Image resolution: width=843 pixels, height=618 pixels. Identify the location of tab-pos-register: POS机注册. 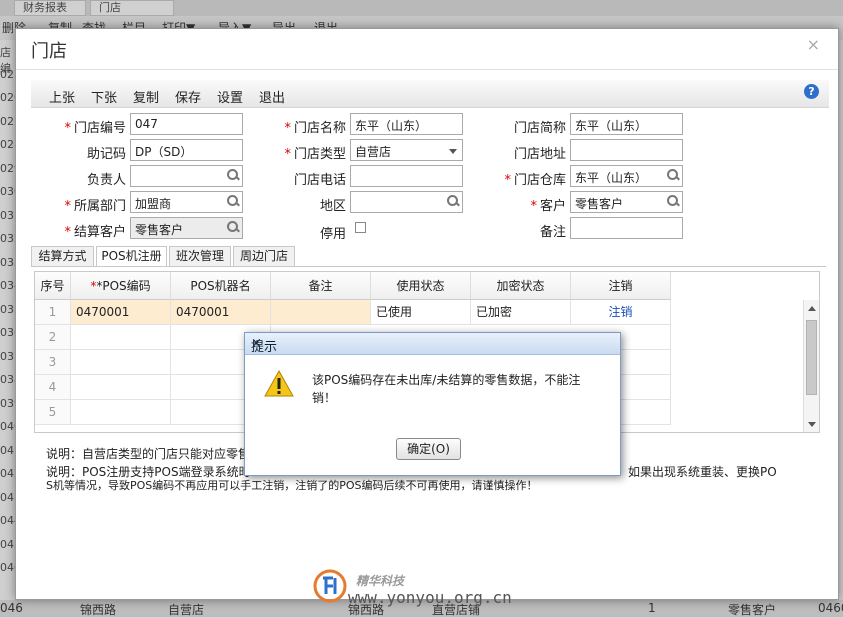
(131, 256).